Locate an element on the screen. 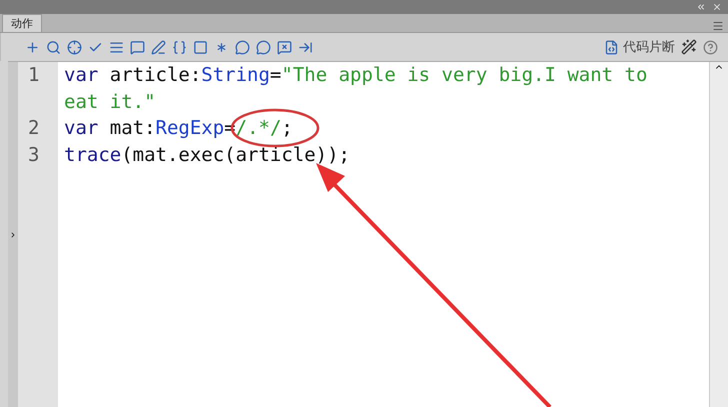 This screenshot has width=728, height=407. close-icon is located at coordinates (717, 7).